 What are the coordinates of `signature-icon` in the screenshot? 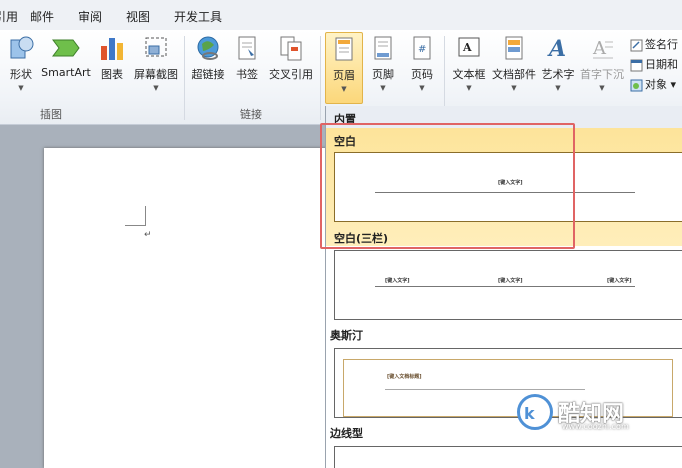 It's located at (636, 45).